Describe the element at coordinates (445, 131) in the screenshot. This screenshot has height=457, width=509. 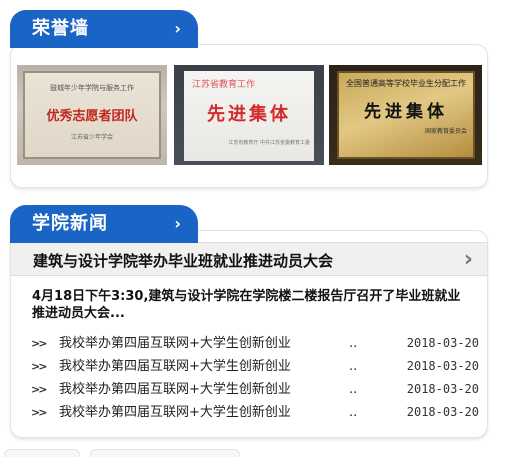
I see `plaque-sign-text: 国家教育委员会` at that location.